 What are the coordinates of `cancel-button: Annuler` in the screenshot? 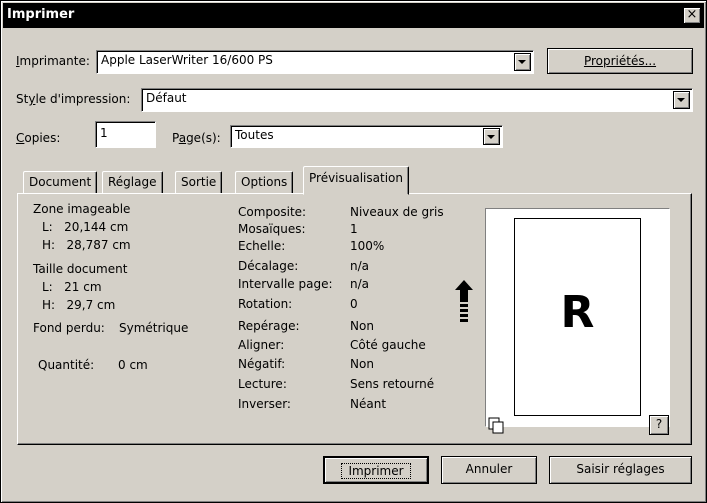 It's located at (489, 470).